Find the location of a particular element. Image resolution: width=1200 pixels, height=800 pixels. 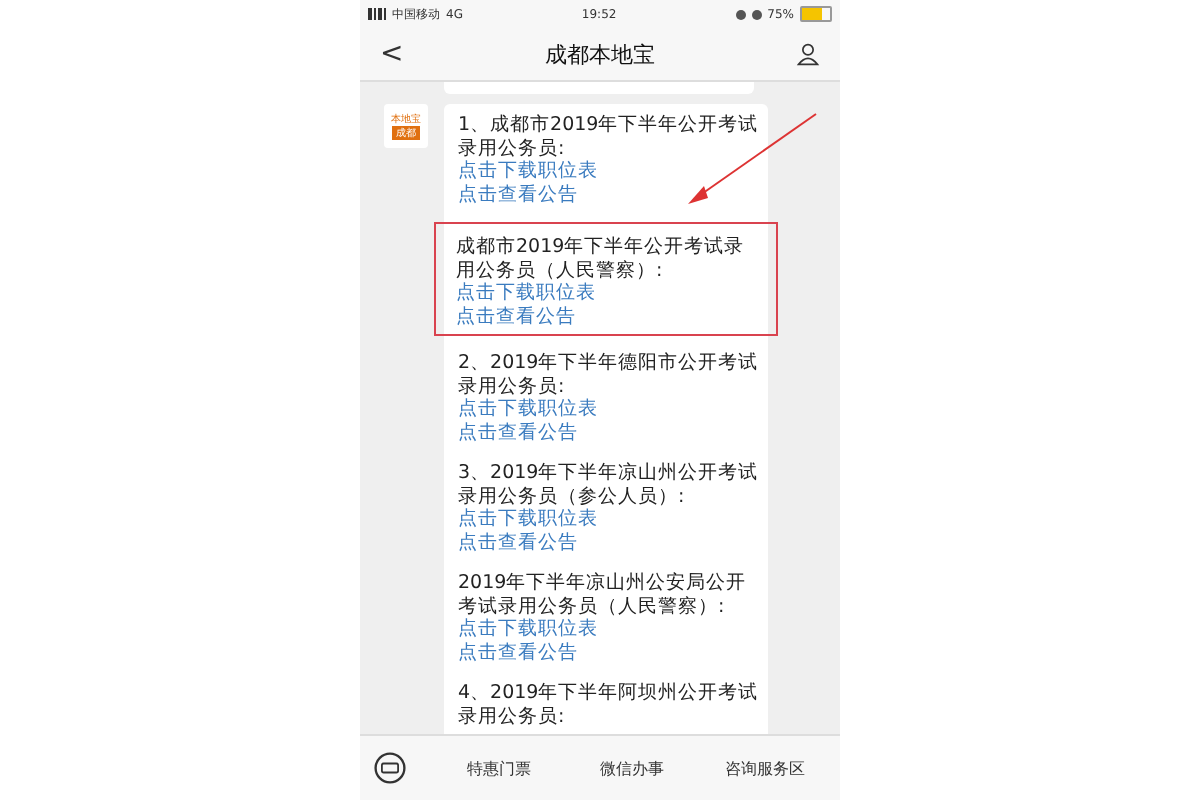

message-text: 4、2019年下半年阿坝州公开考试 is located at coordinates (606, 693).